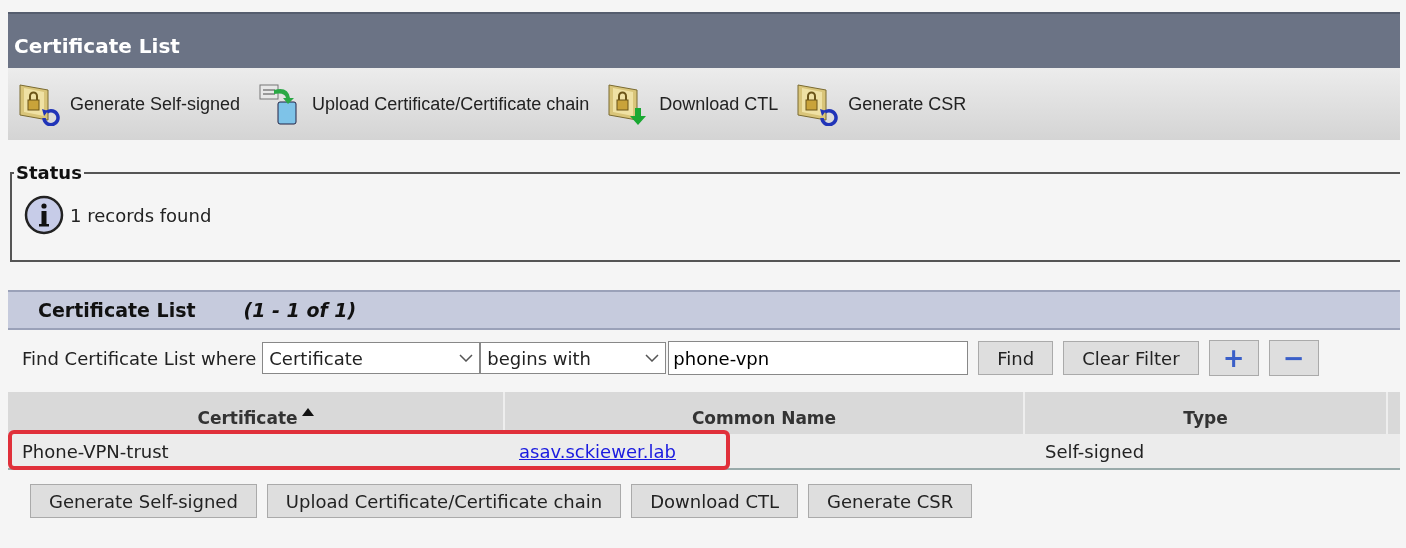  Describe the element at coordinates (1233, 358) in the screenshot. I see `add-button: +` at that location.